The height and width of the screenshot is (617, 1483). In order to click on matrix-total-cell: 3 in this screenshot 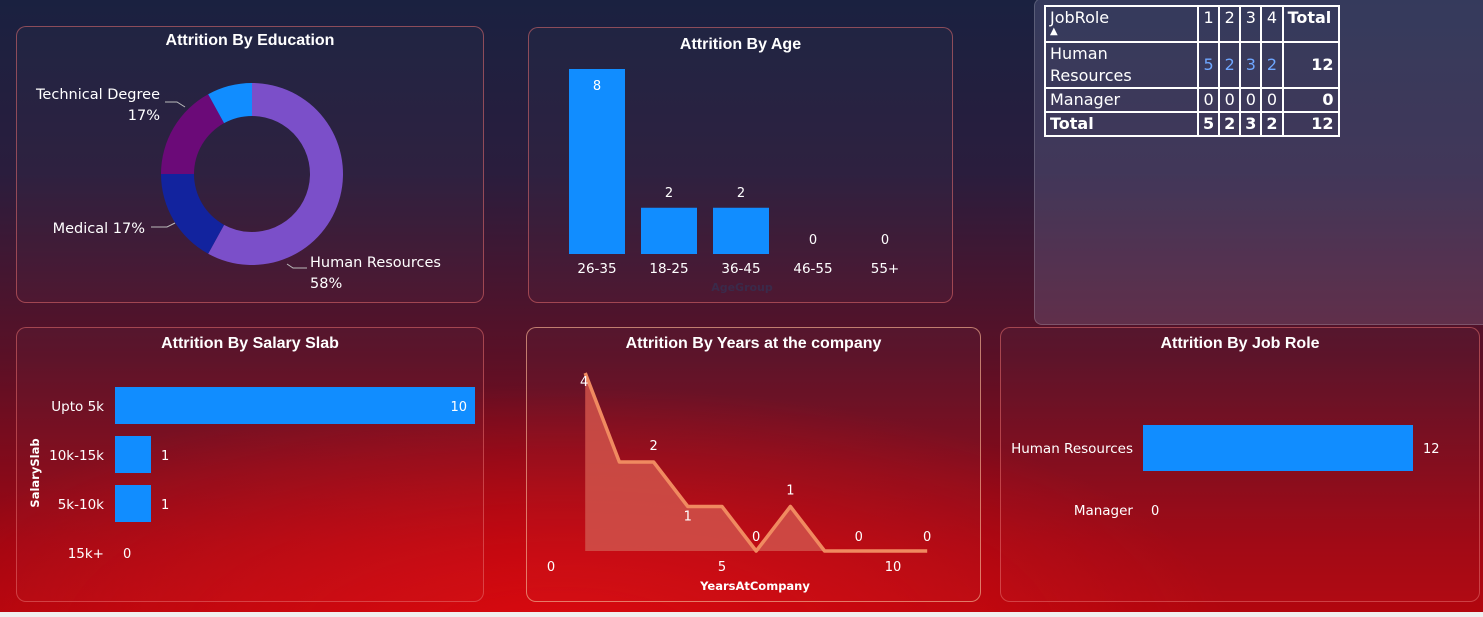, I will do `click(1251, 124)`.